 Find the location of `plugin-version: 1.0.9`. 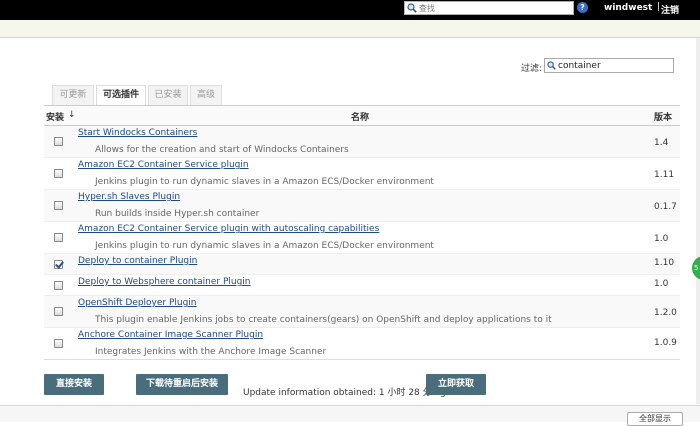

plugin-version: 1.0.9 is located at coordinates (665, 343).